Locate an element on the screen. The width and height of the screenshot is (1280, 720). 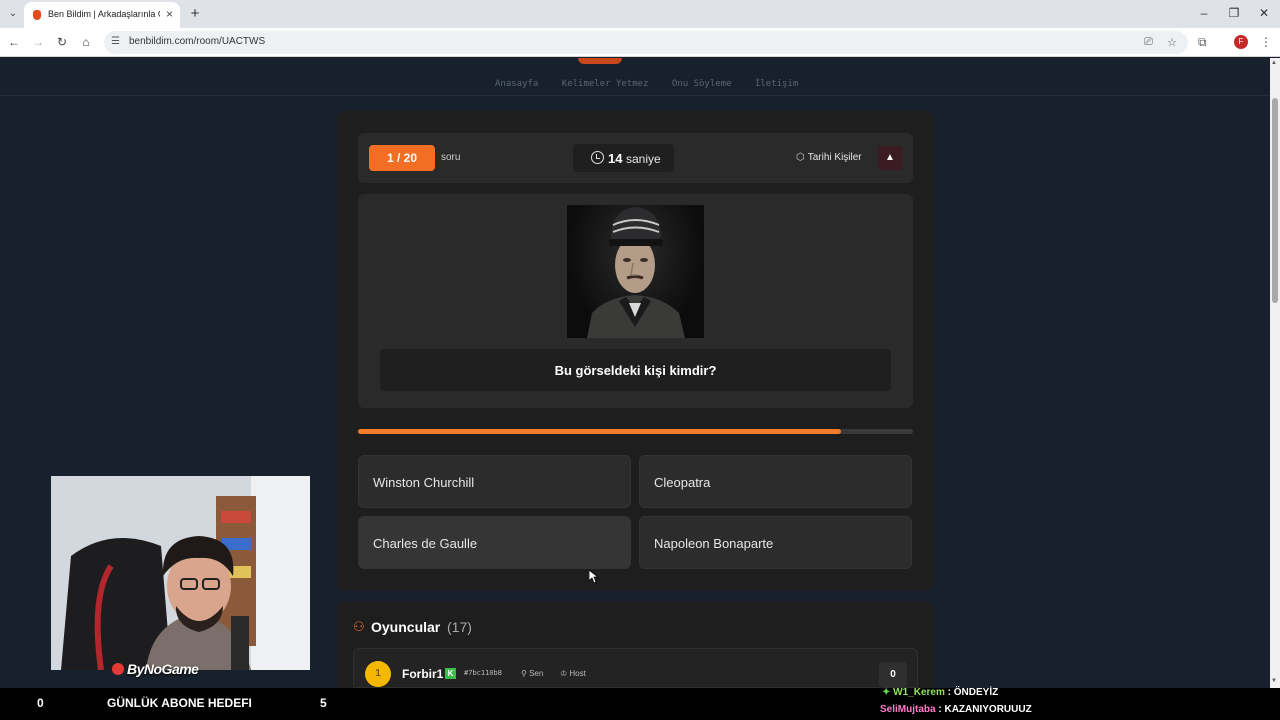
nav-link-home: Anasayfa is located at coordinates (516, 84).